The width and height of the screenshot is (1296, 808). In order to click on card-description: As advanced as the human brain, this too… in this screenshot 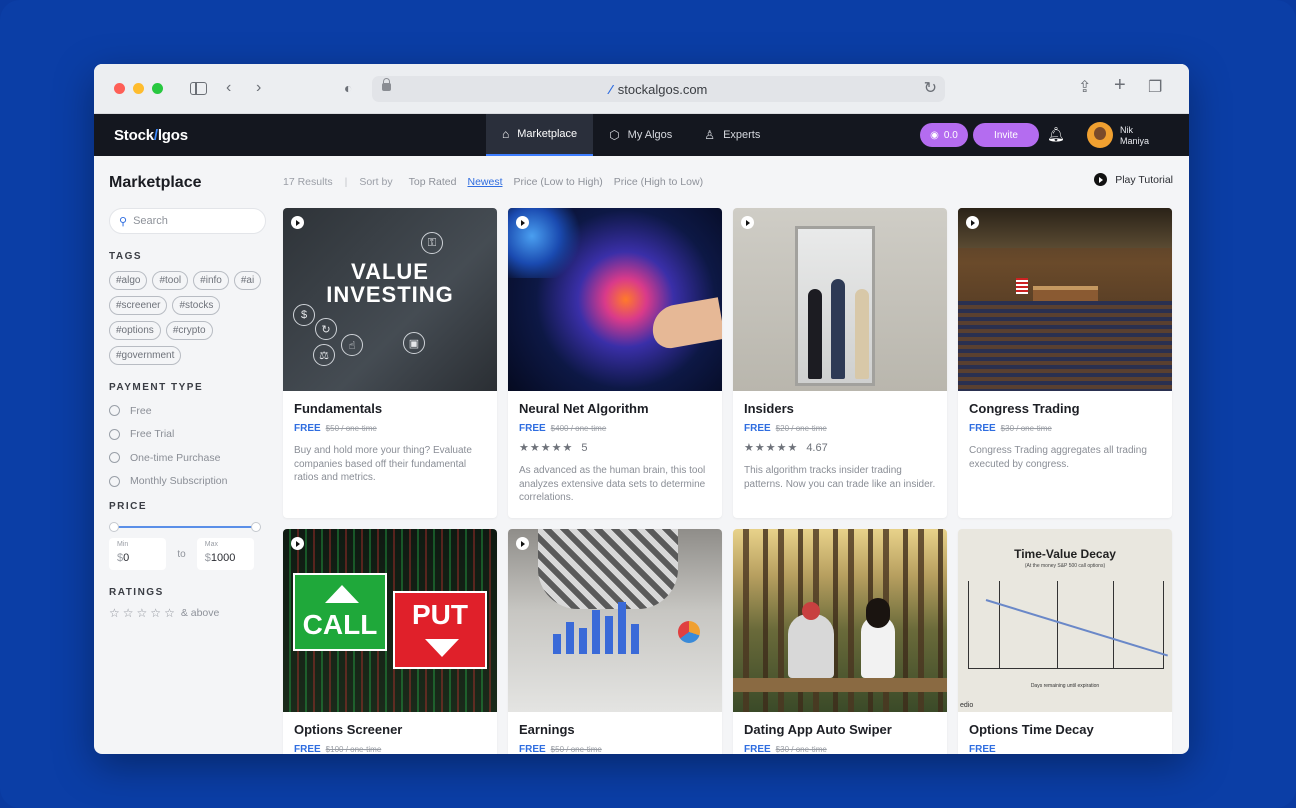, I will do `click(612, 484)`.